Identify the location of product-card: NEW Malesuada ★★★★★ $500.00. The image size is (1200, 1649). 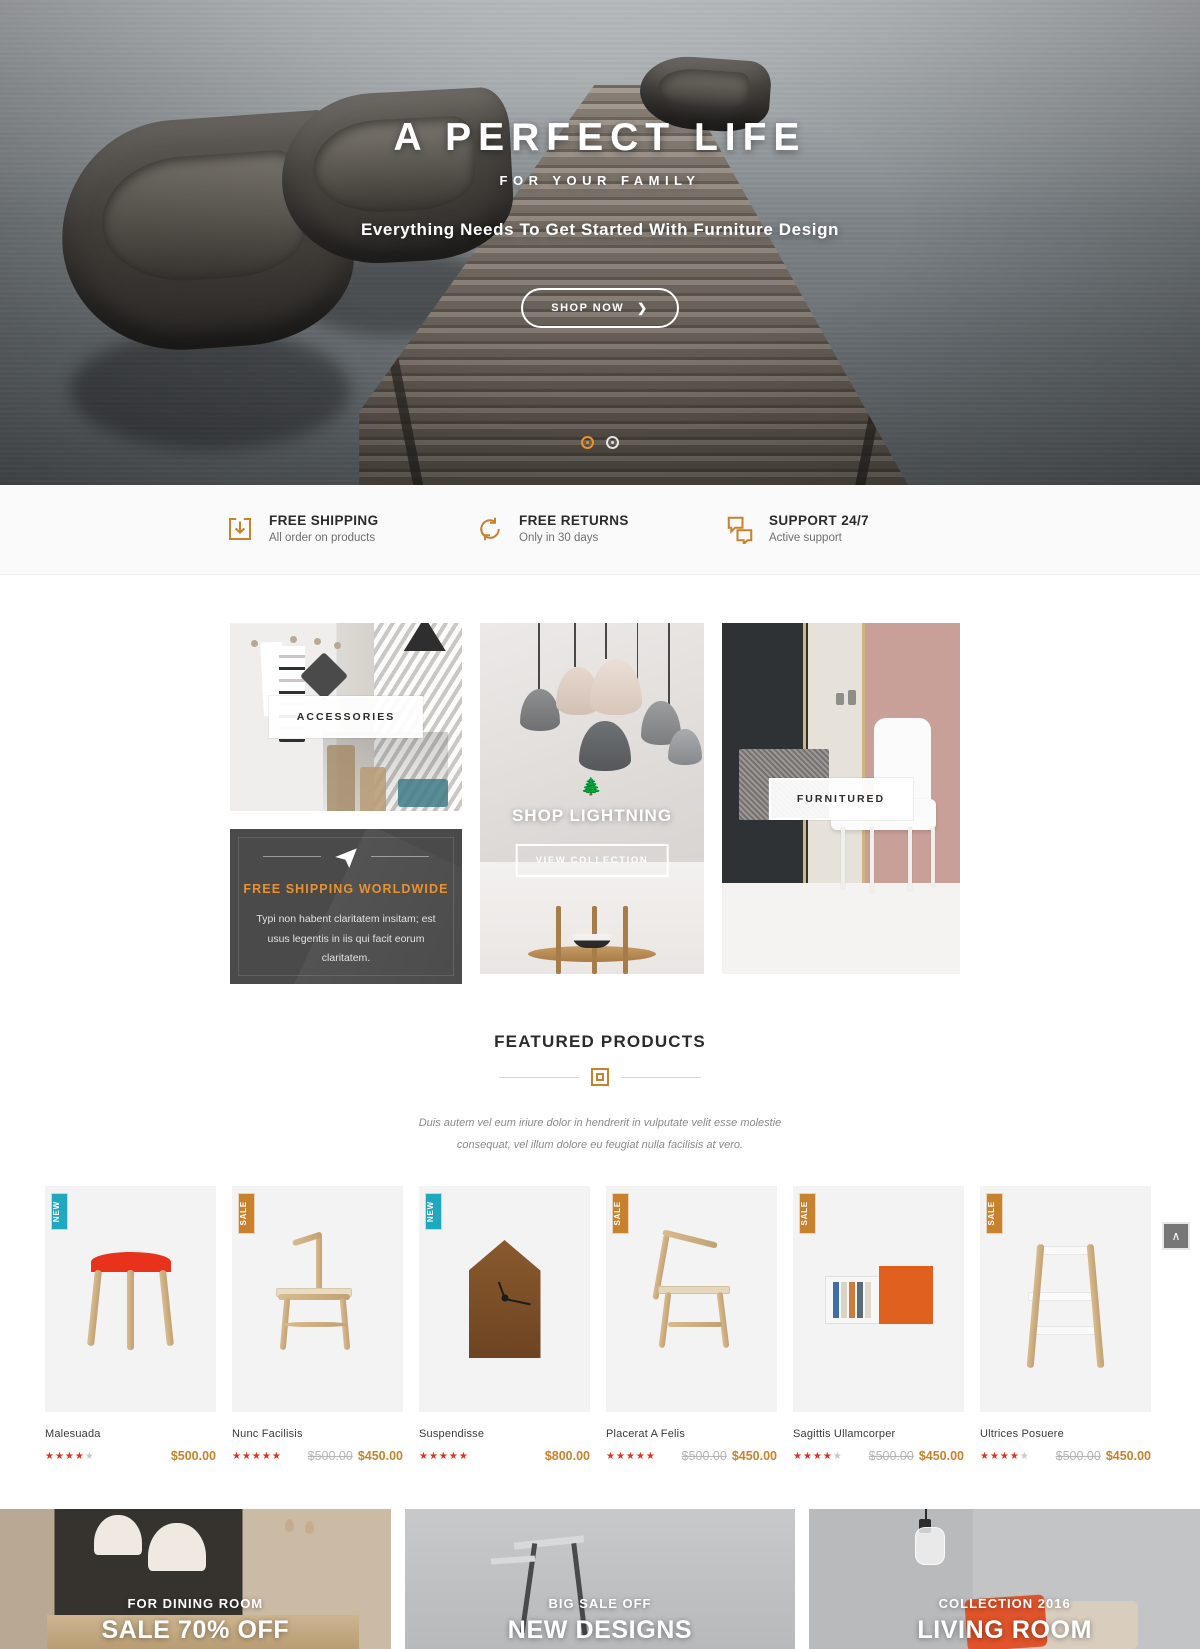
(130, 1324).